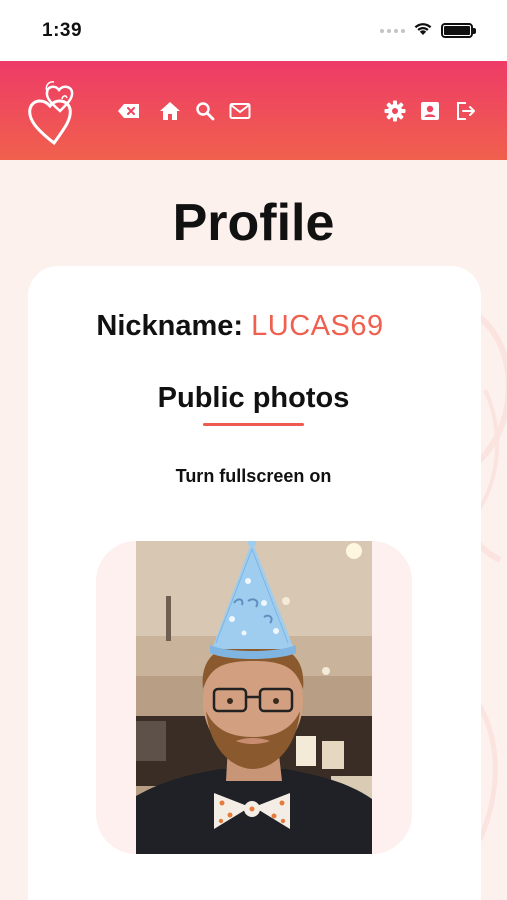 The height and width of the screenshot is (900, 507). I want to click on fullscreen-toggle-button: Turn fullscreen on, so click(253, 476).